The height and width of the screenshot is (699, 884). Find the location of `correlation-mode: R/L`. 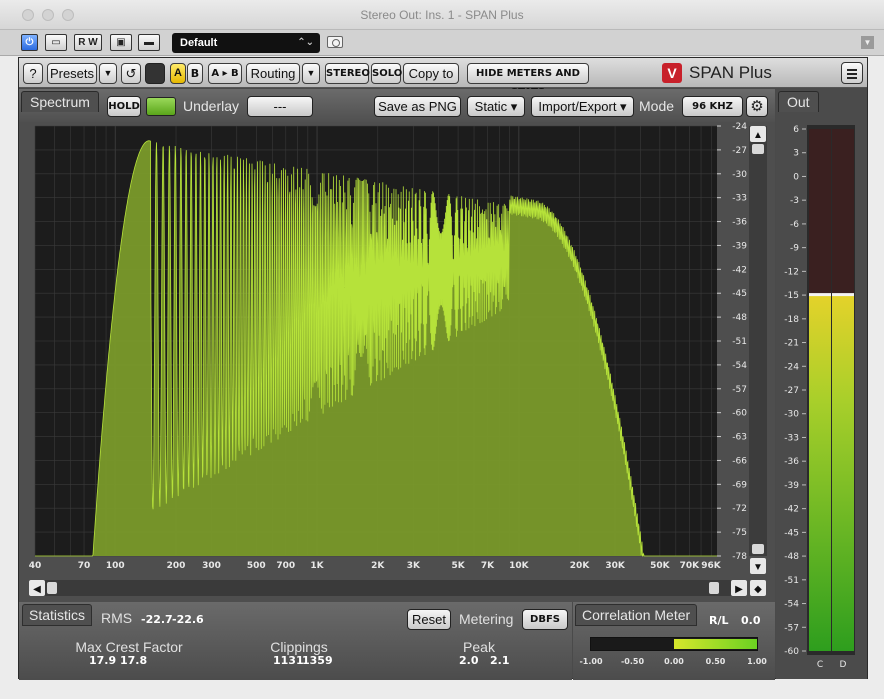

correlation-mode: R/L is located at coordinates (719, 620).